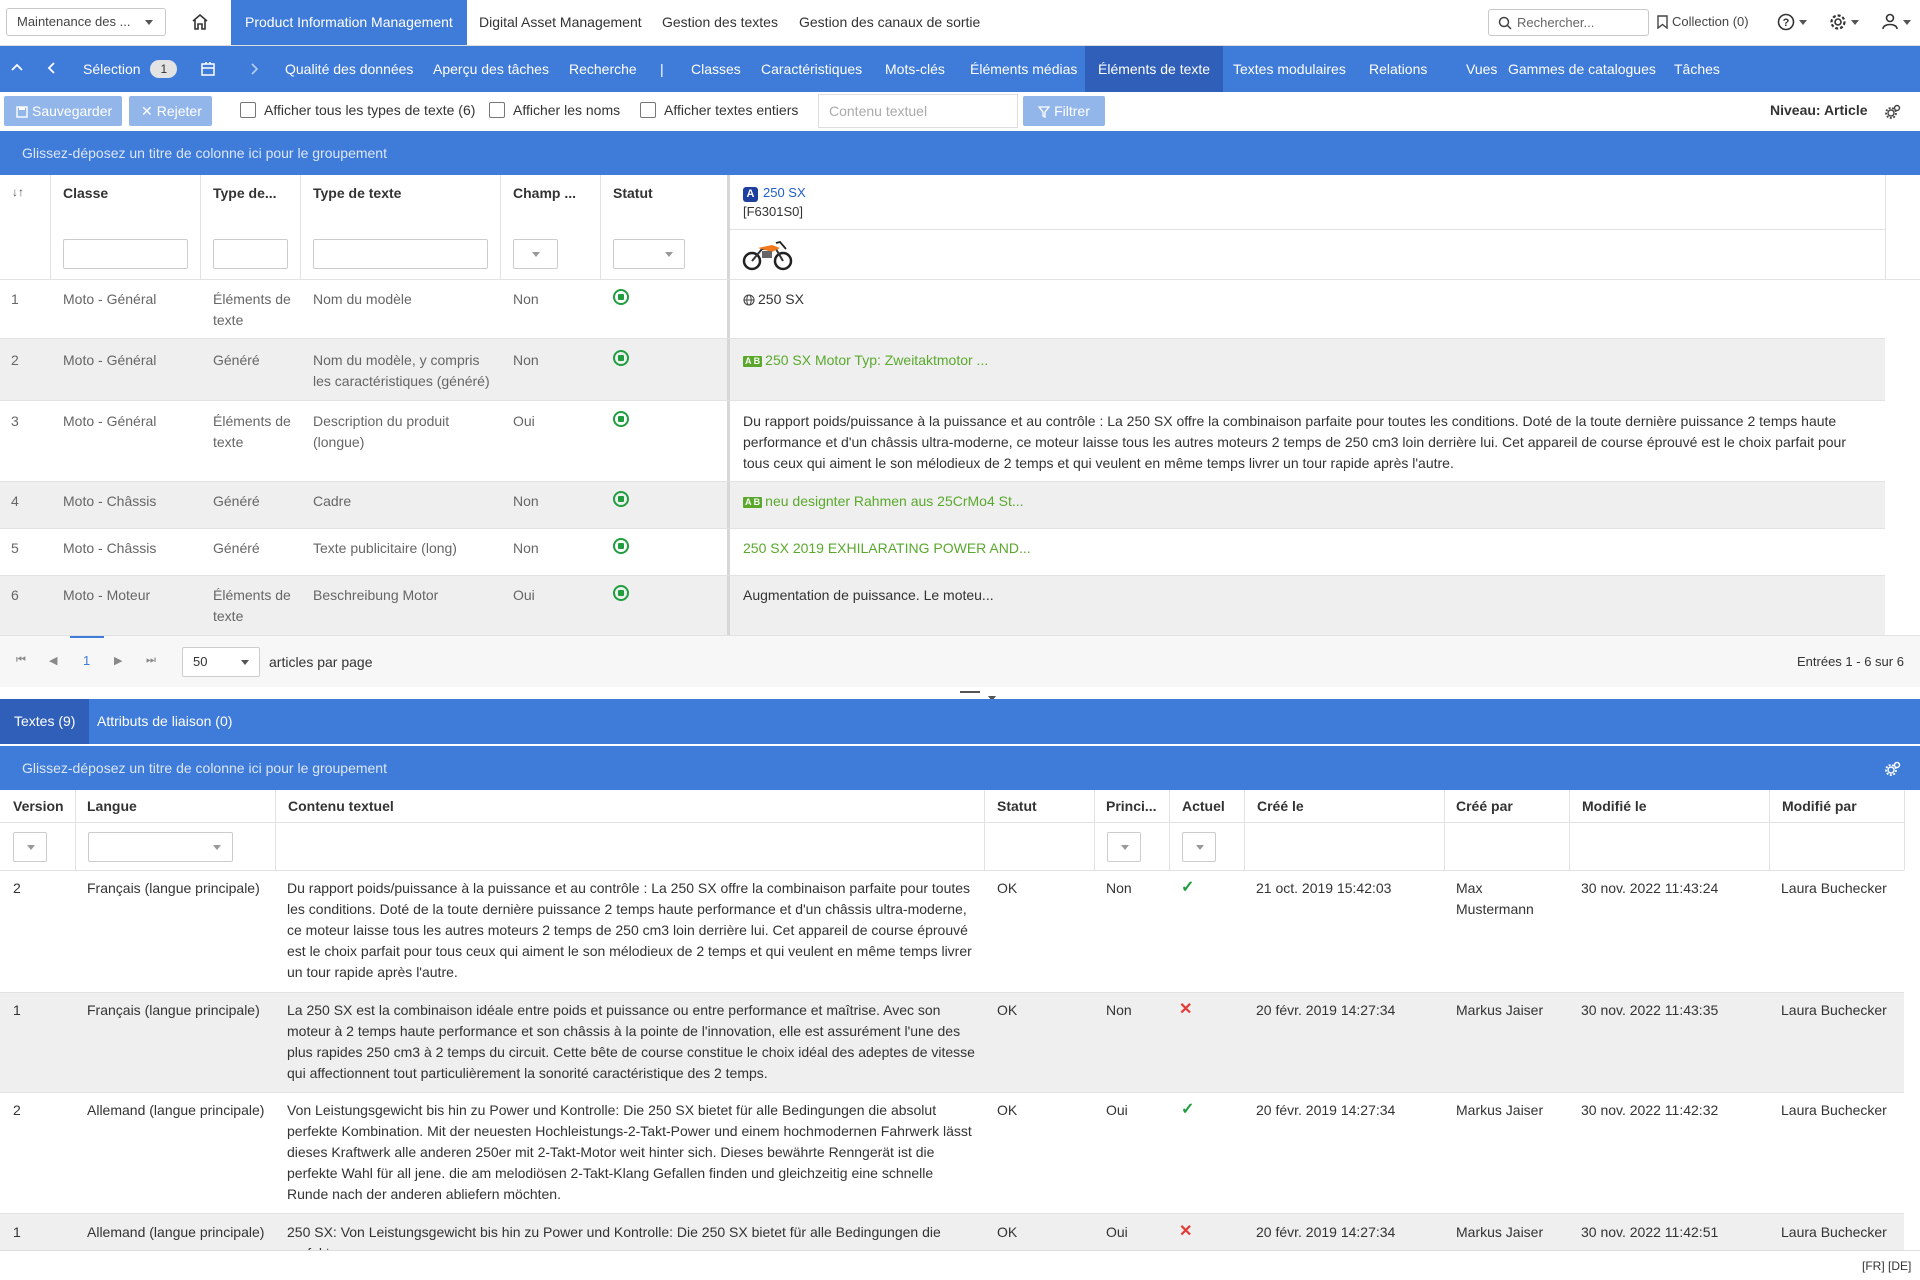 This screenshot has height=1280, width=1920. I want to click on content-filter-input: Contenu textuel, so click(918, 111).